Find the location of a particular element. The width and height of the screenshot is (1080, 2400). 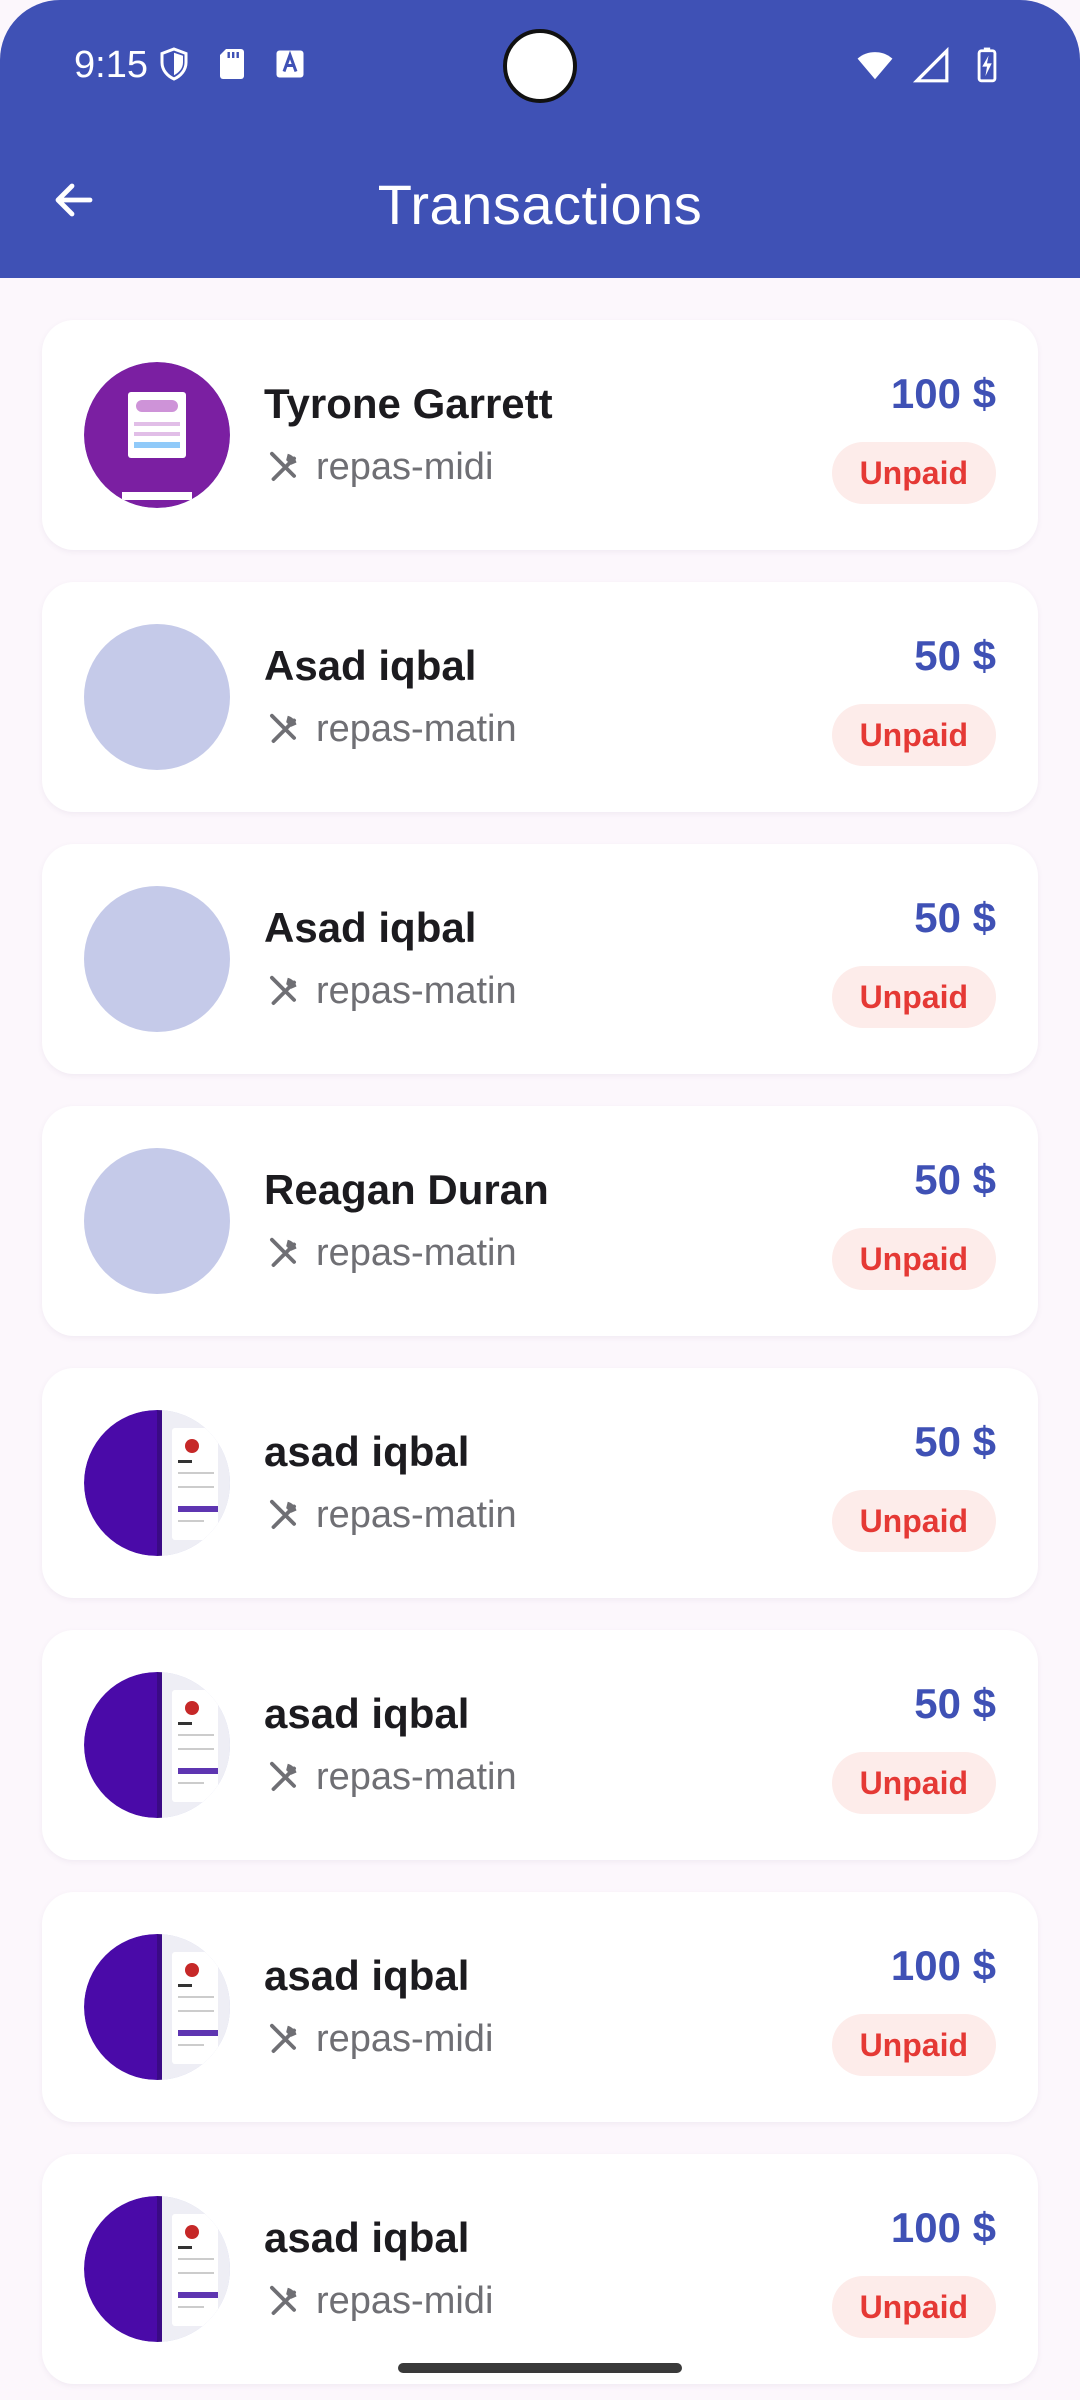

customer-name: Reagan Duran is located at coordinates (406, 1189).